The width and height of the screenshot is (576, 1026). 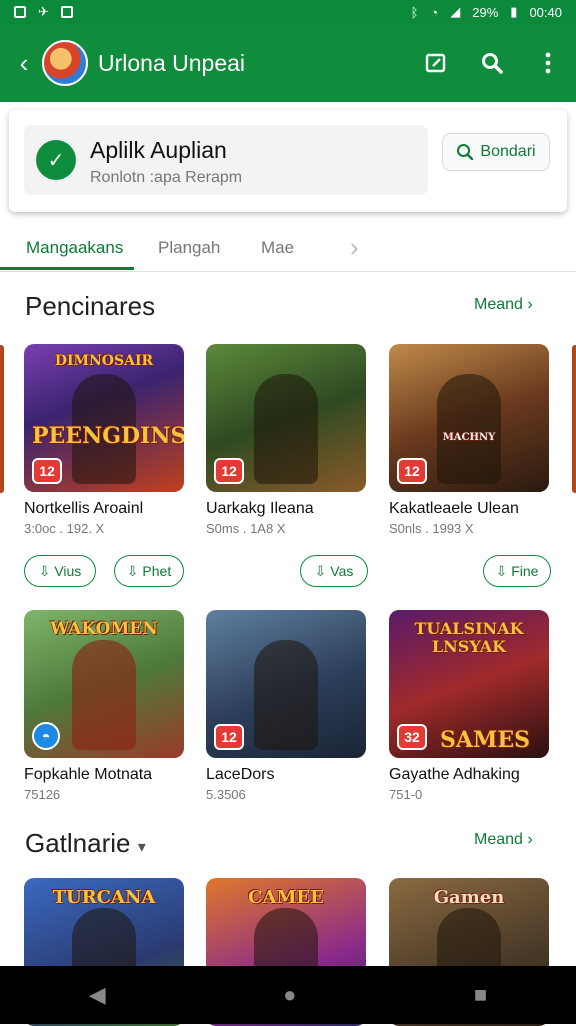 What do you see at coordinates (46, 736) in the screenshot?
I see `shield-icon: ◓` at bounding box center [46, 736].